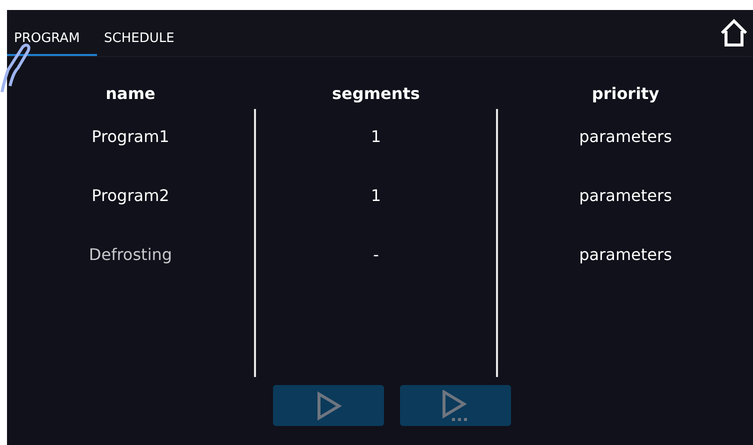  I want to click on segment-count: -, so click(376, 254).